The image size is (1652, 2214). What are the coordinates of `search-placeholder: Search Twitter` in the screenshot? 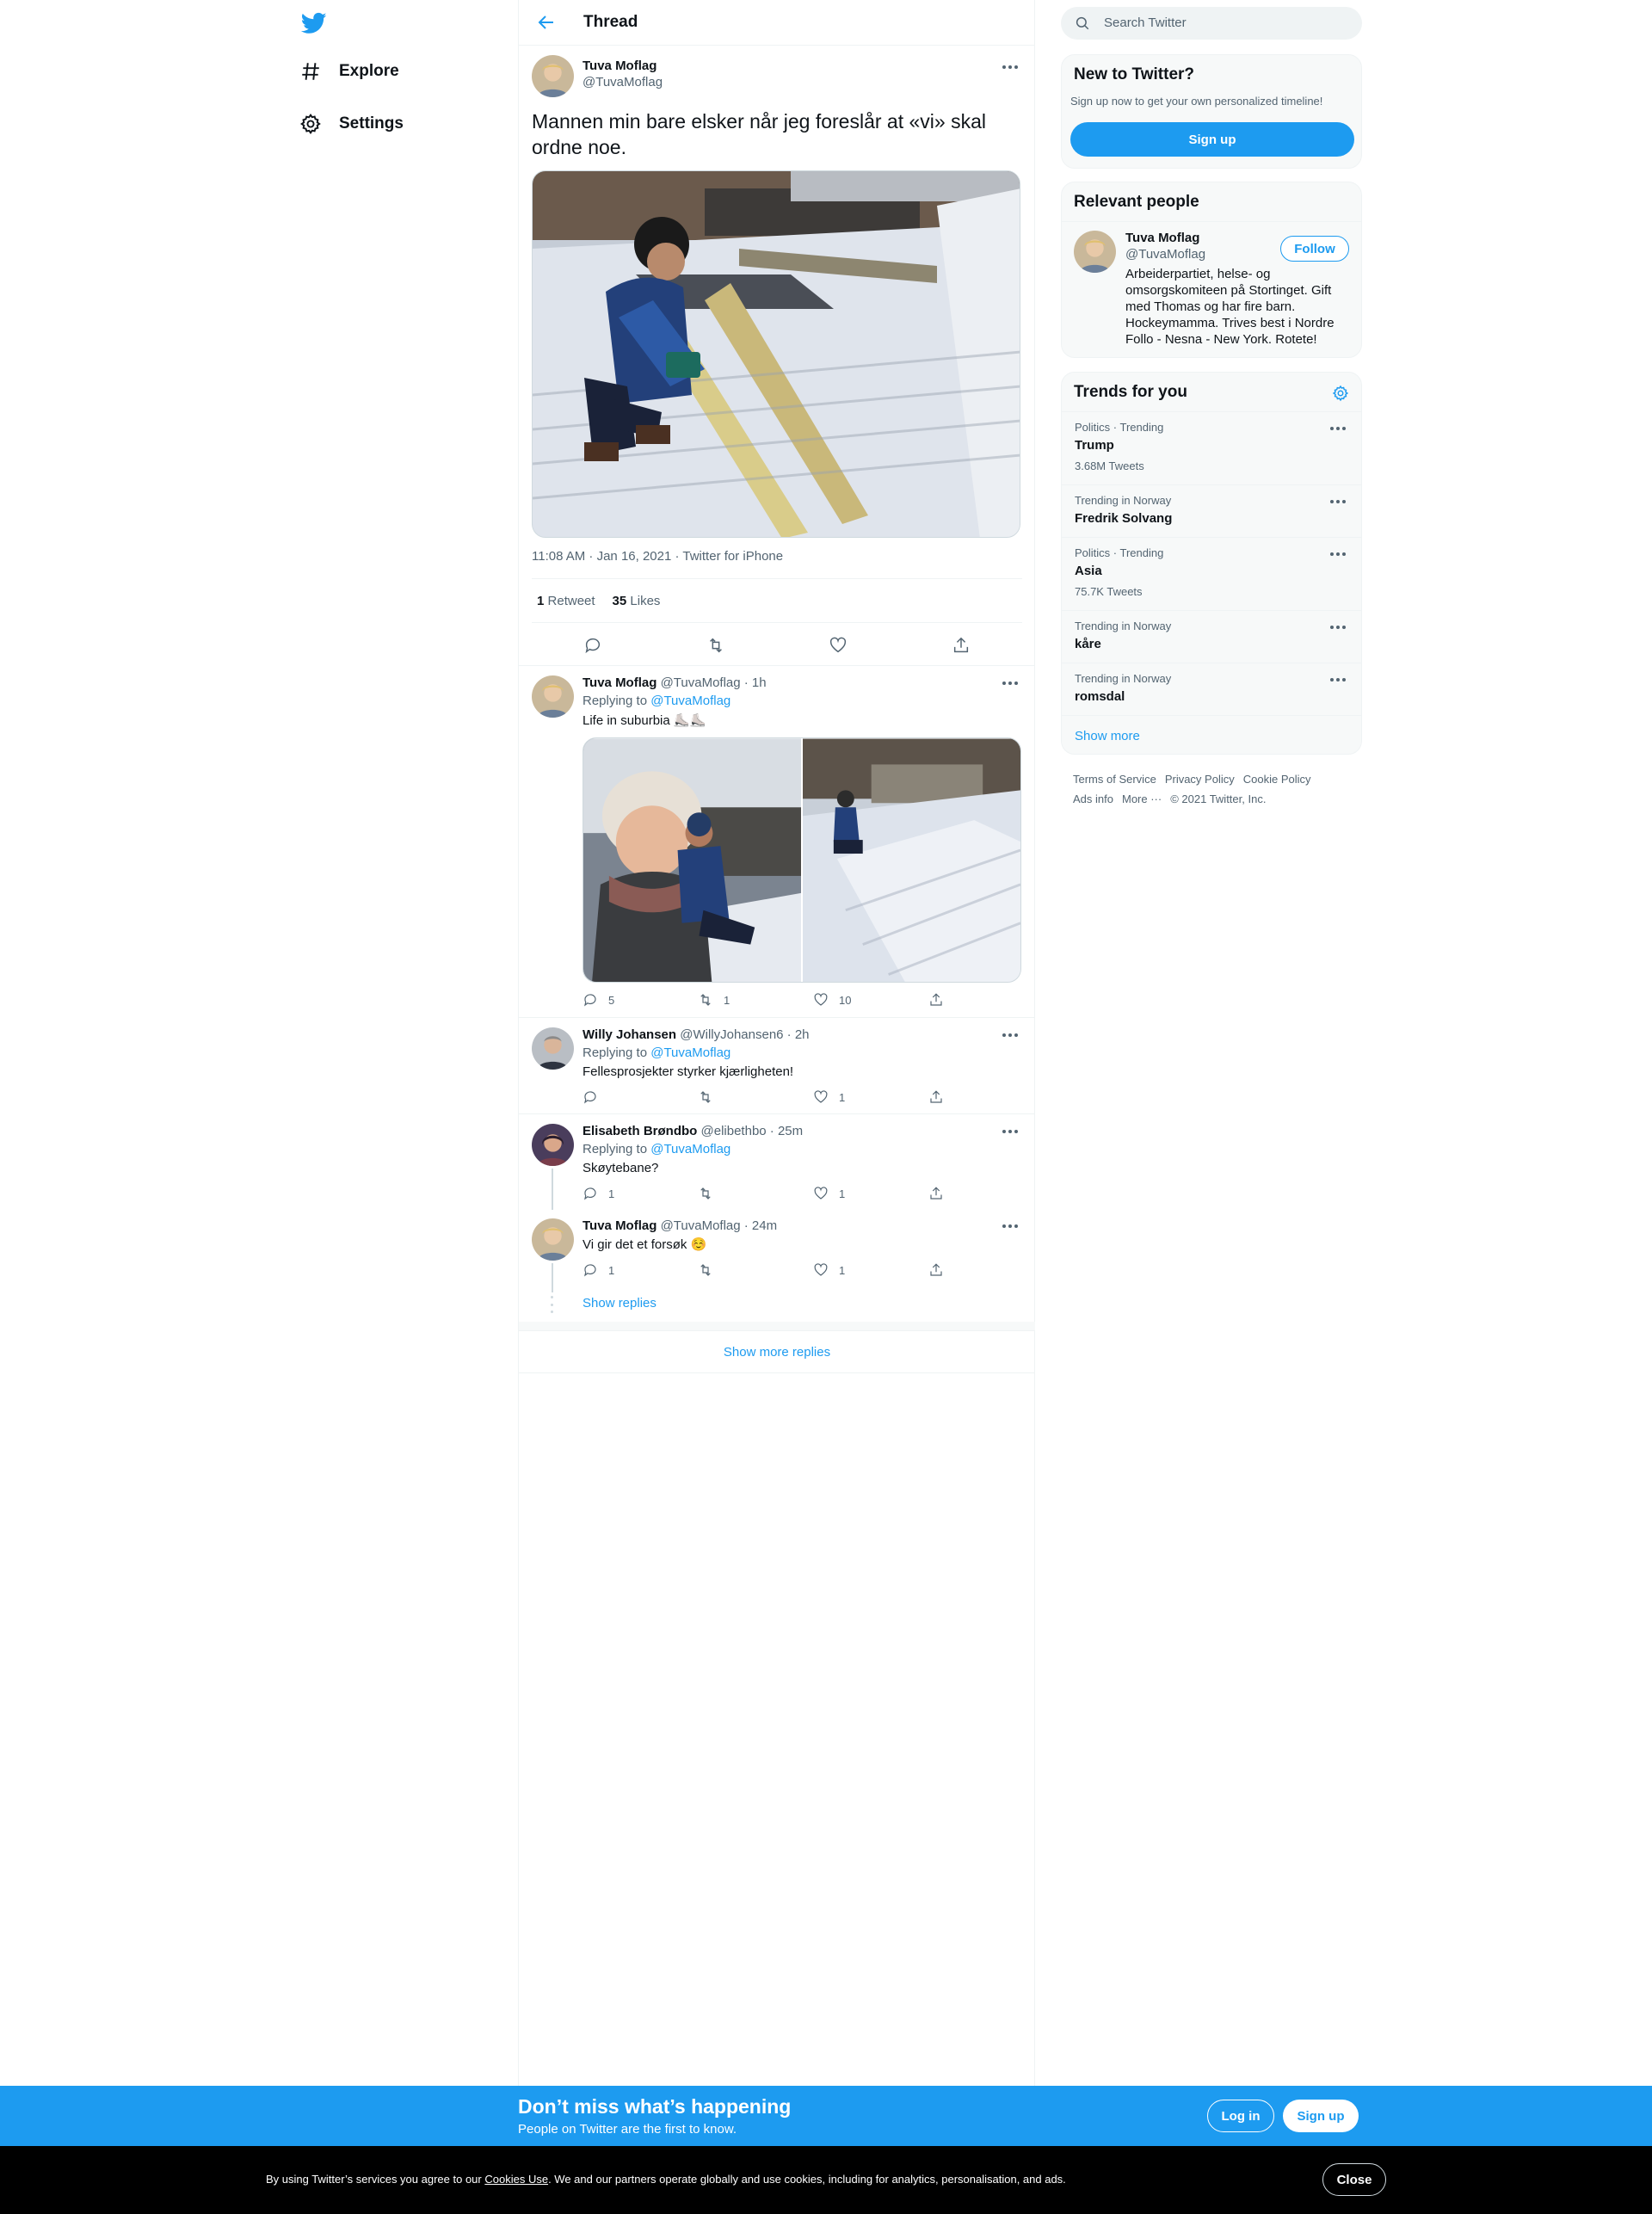 It's located at (1145, 23).